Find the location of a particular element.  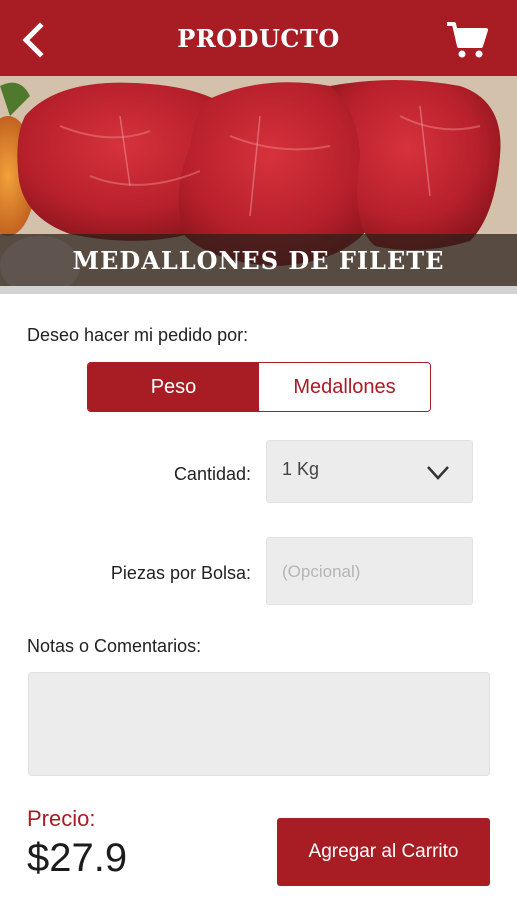

chevron-down-icon is located at coordinates (438, 473).